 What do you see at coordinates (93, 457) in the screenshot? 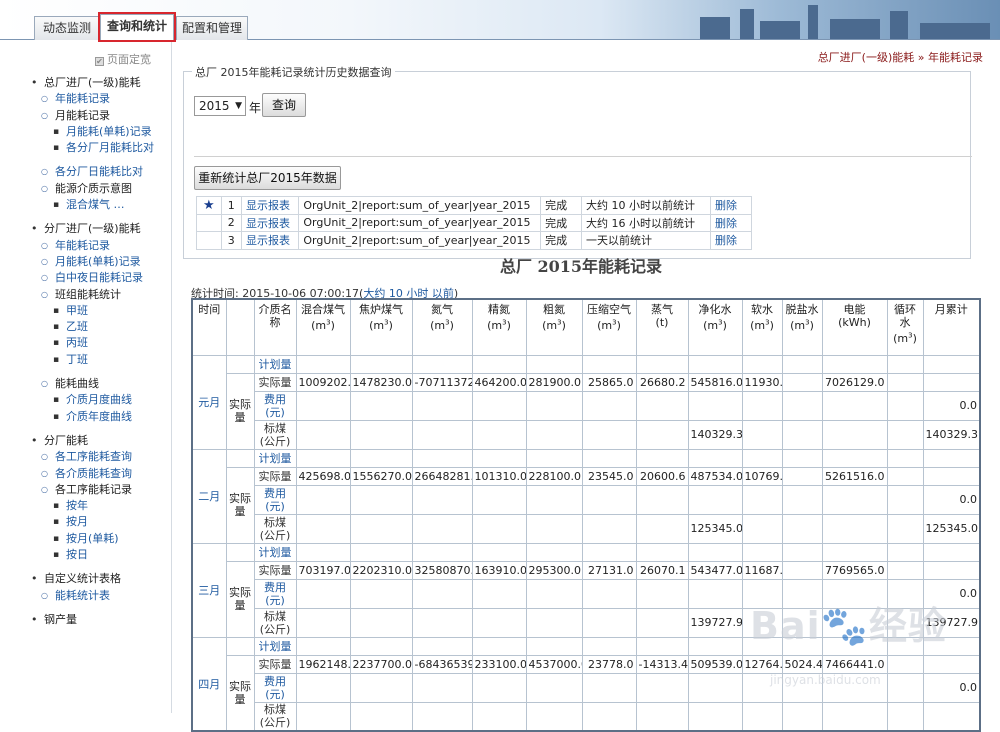
I see `nav-item-label: 各工序能耗查询` at bounding box center [93, 457].